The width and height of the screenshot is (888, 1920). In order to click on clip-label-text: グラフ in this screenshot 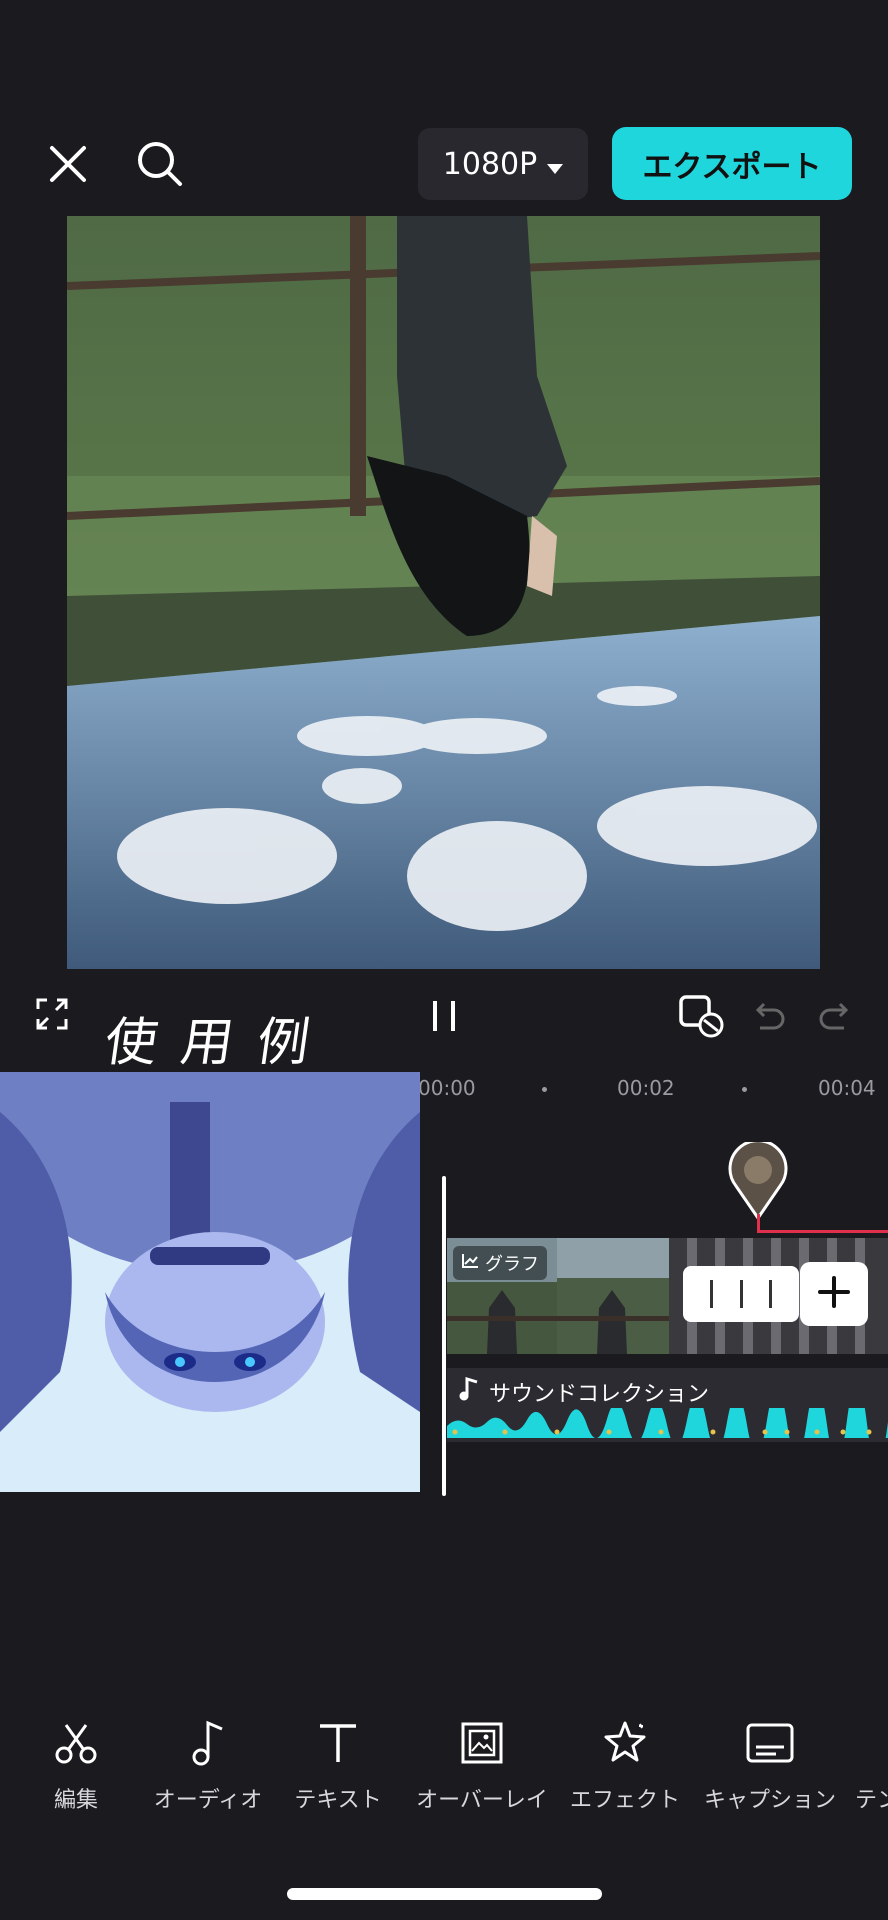, I will do `click(512, 1264)`.